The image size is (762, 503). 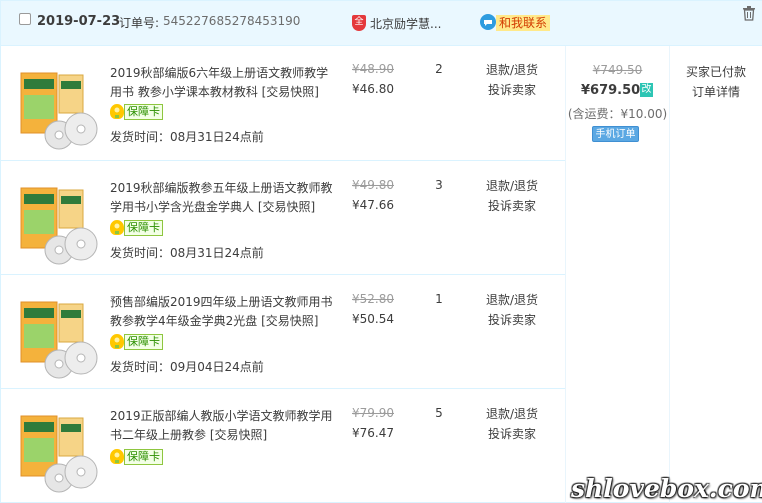 What do you see at coordinates (359, 23) in the screenshot?
I see `shop-badge-icon: 全` at bounding box center [359, 23].